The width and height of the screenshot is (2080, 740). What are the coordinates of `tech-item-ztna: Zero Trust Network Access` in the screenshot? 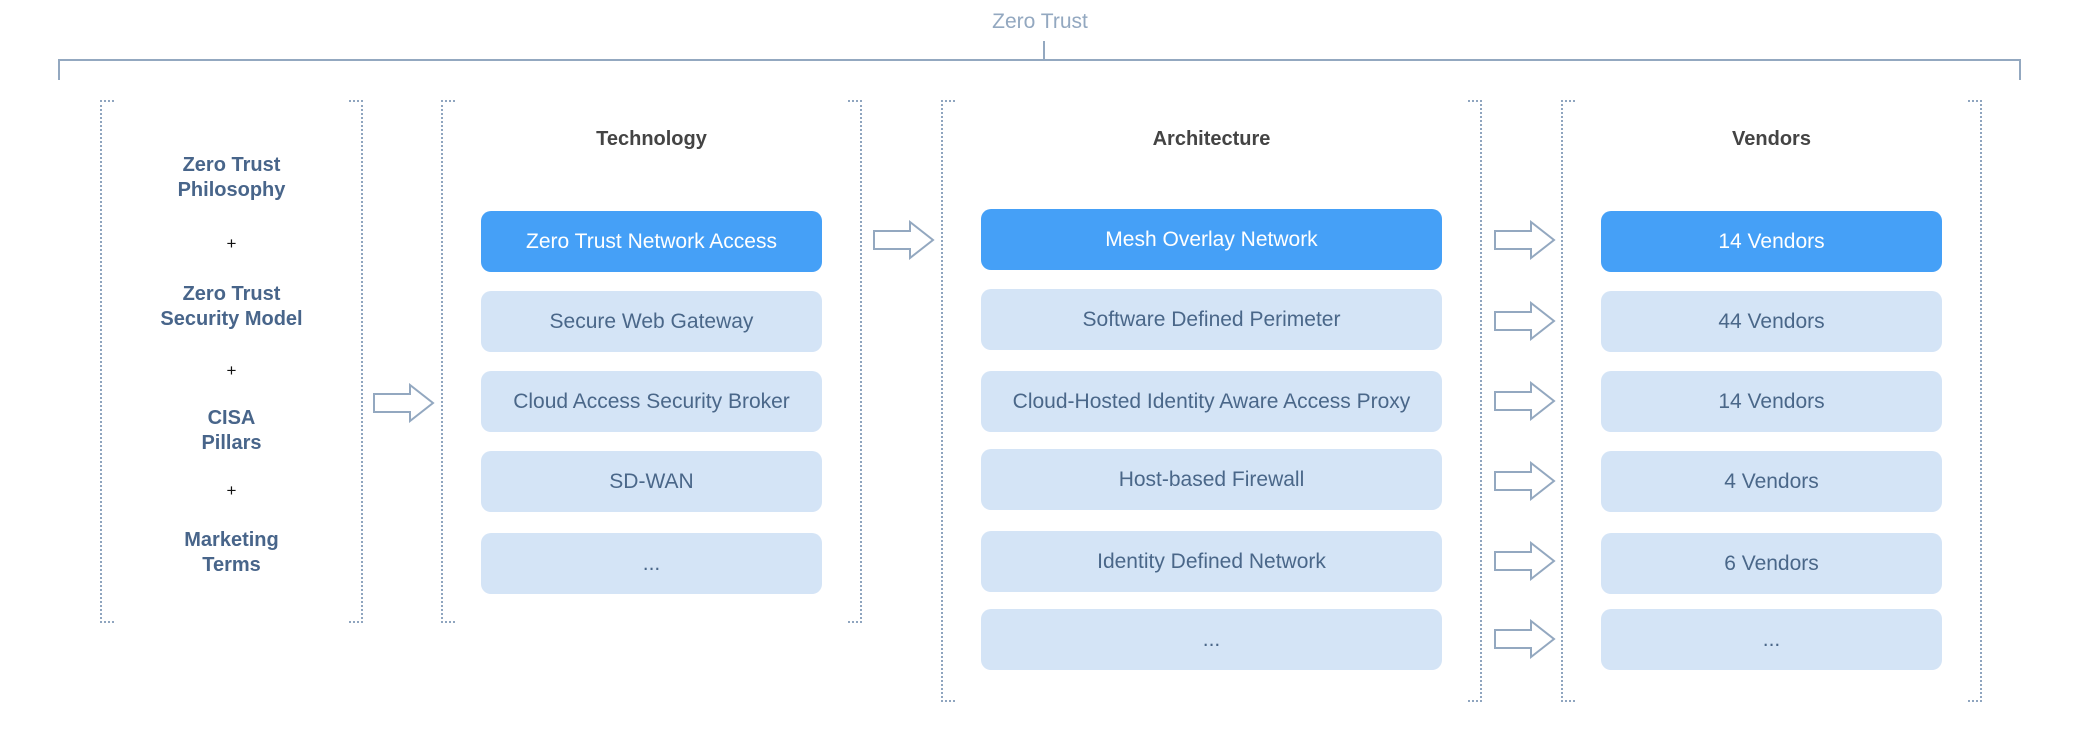 It's located at (651, 241).